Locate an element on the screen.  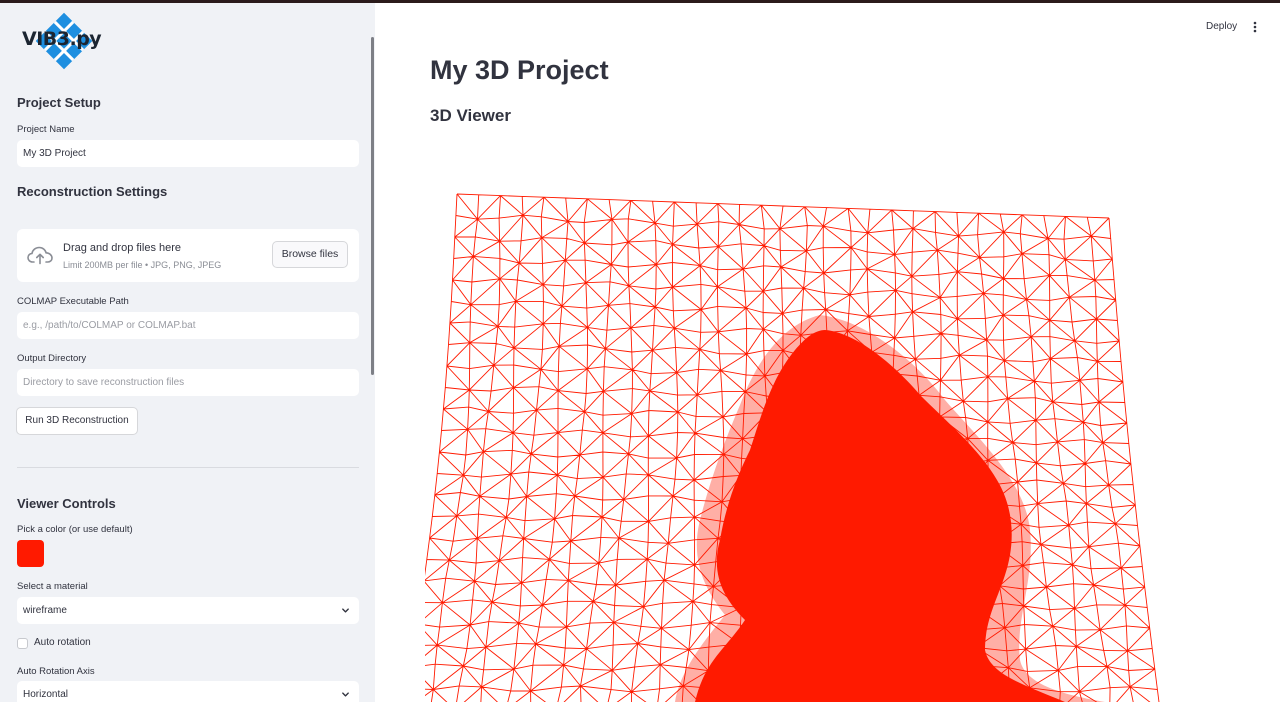
top-accent-bar is located at coordinates (640, 1).